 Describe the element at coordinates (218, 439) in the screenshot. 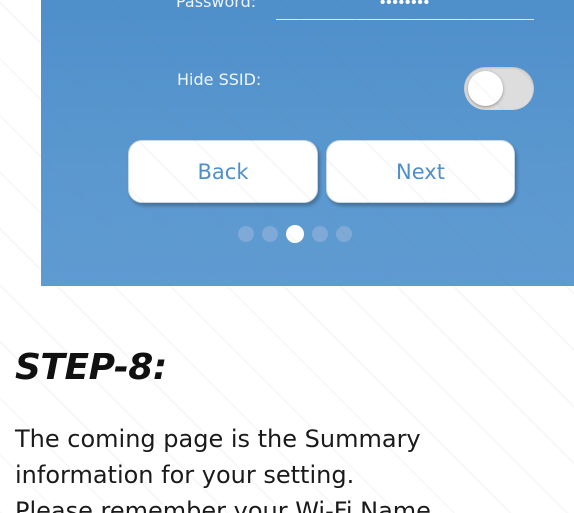

I see `instruction-line: The coming page is the Summary` at that location.